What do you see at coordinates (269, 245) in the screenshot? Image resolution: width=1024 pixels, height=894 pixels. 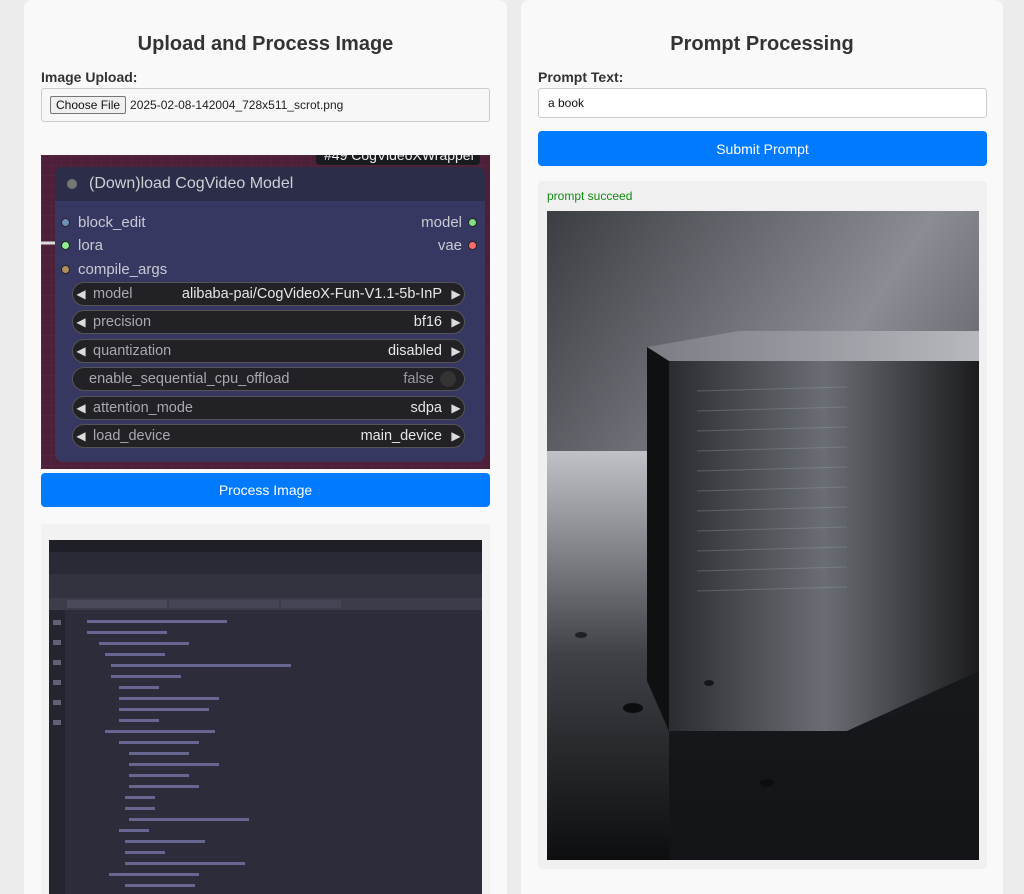 I see `io-row-2: lora vae` at bounding box center [269, 245].